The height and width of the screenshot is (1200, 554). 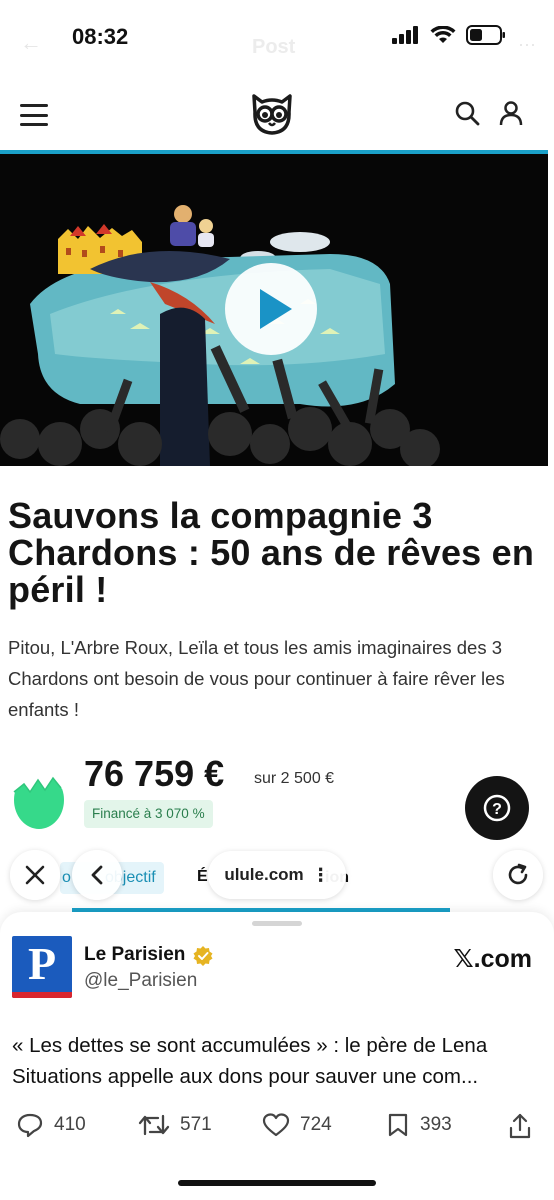 I want to click on amount-raised: 76 759 €, so click(x=154, y=773).